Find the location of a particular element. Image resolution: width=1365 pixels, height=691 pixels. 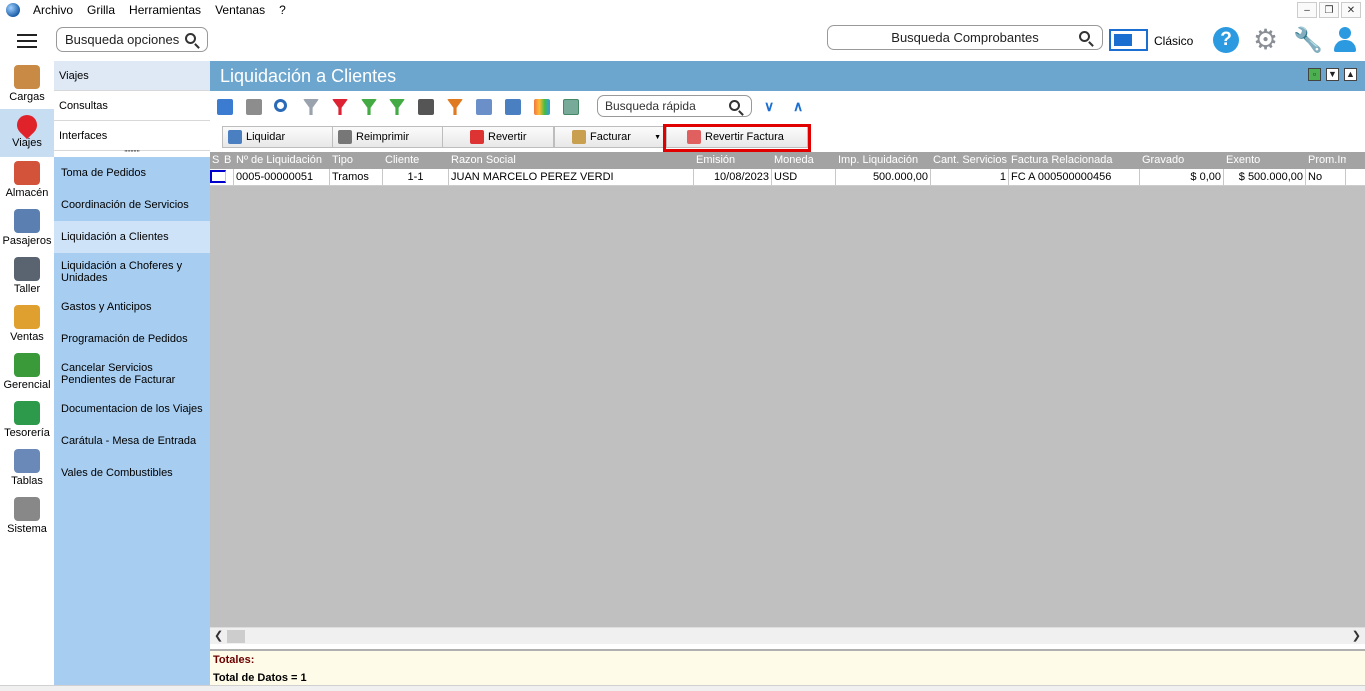

submenu-item: Documentacion de los Viajes is located at coordinates (132, 409).